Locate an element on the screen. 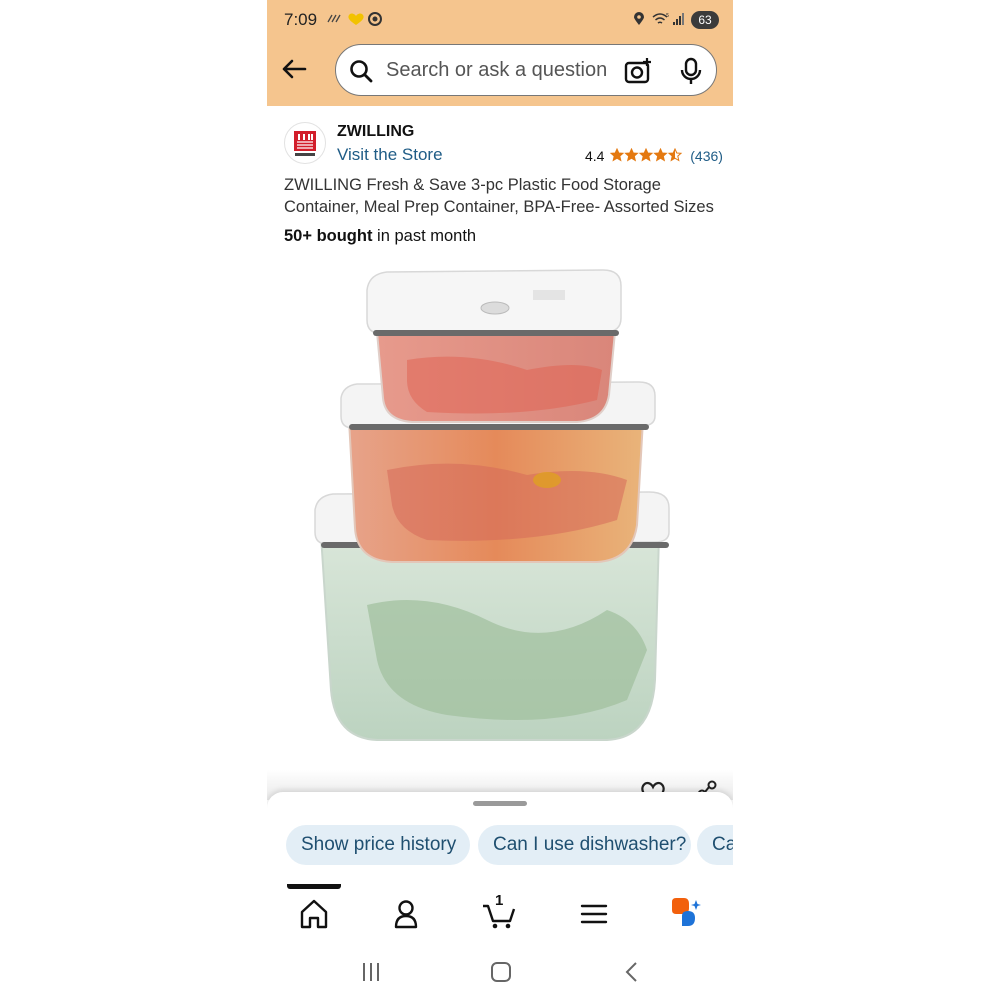 This screenshot has height=1000, width=1000. active-tab-indicator is located at coordinates (314, 886).